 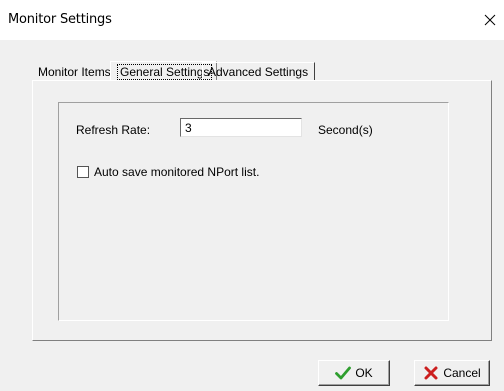 I want to click on tab-label: Advanced Settings, so click(x=258, y=72).